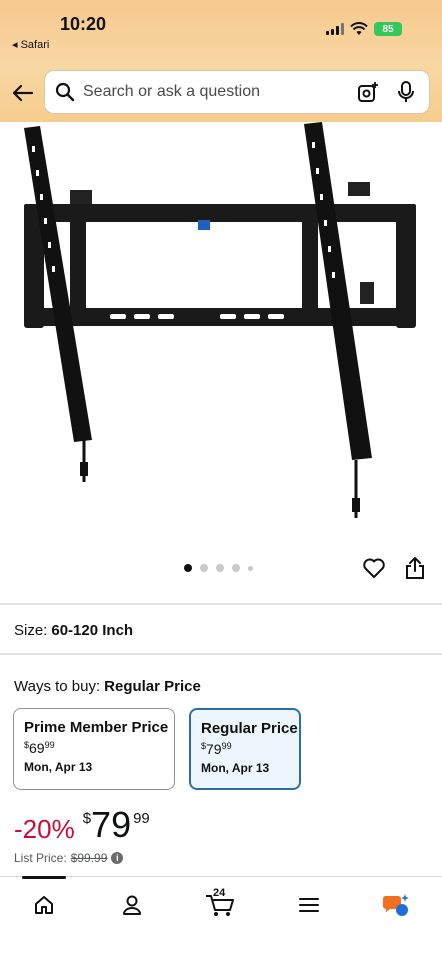 This screenshot has height=960, width=442. I want to click on image-carousel-dots, so click(218, 568).